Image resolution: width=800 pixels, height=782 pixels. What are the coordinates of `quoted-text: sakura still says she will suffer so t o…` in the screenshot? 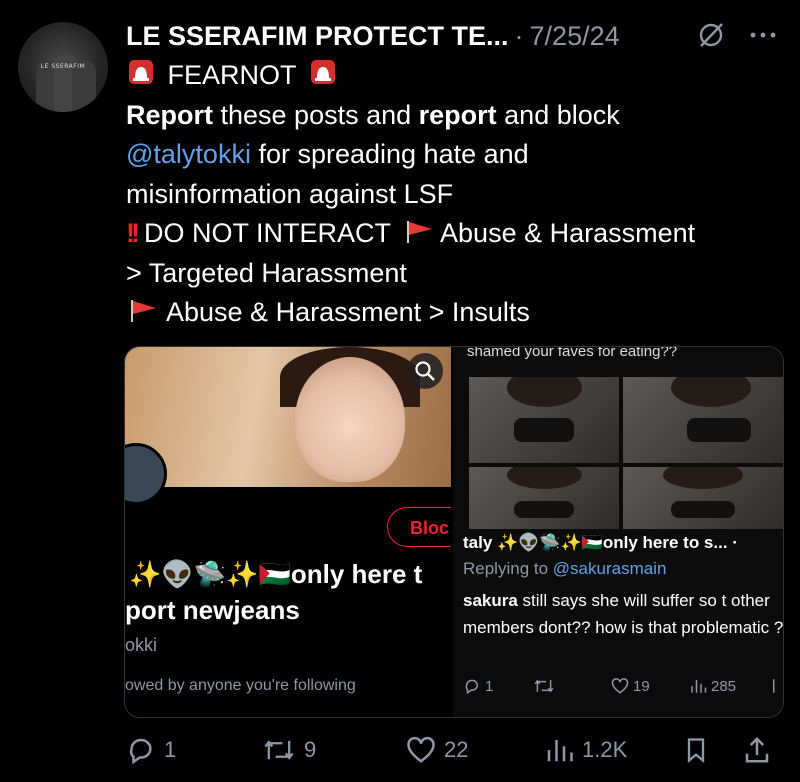 It's located at (623, 614).